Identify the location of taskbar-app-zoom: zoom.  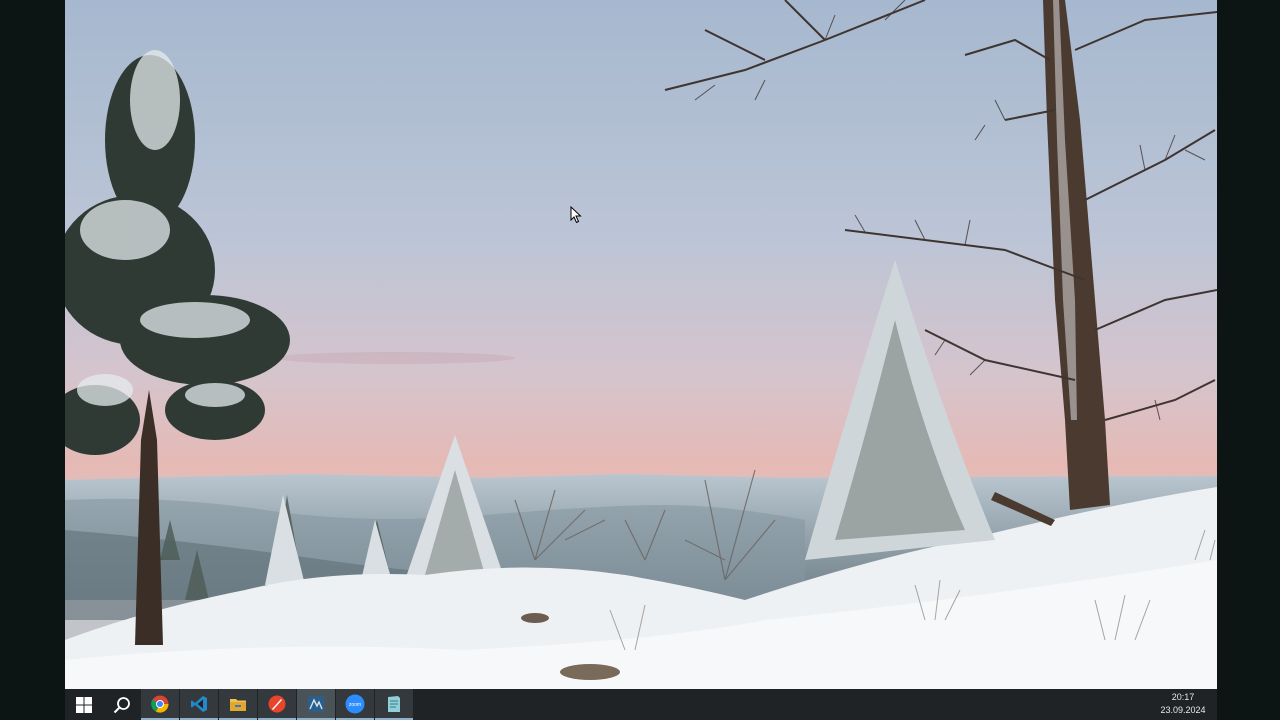
(355, 704).